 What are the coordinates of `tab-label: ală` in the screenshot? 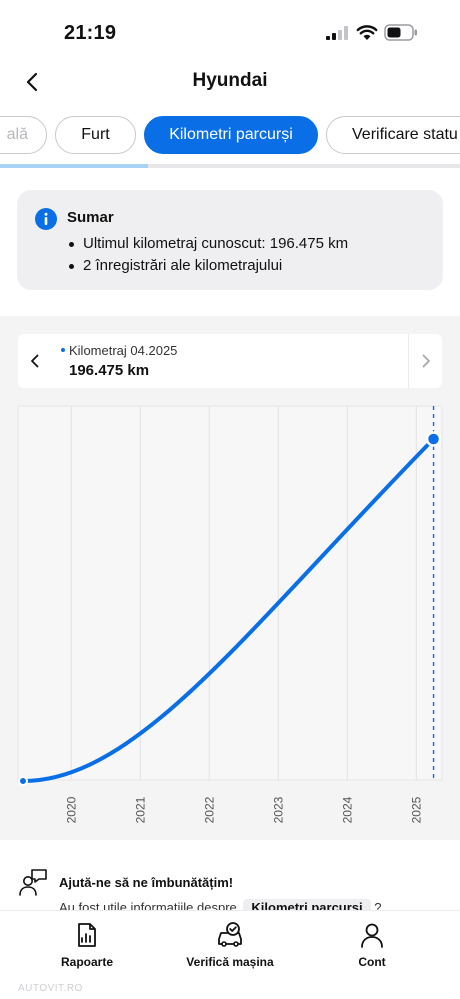 It's located at (17, 134).